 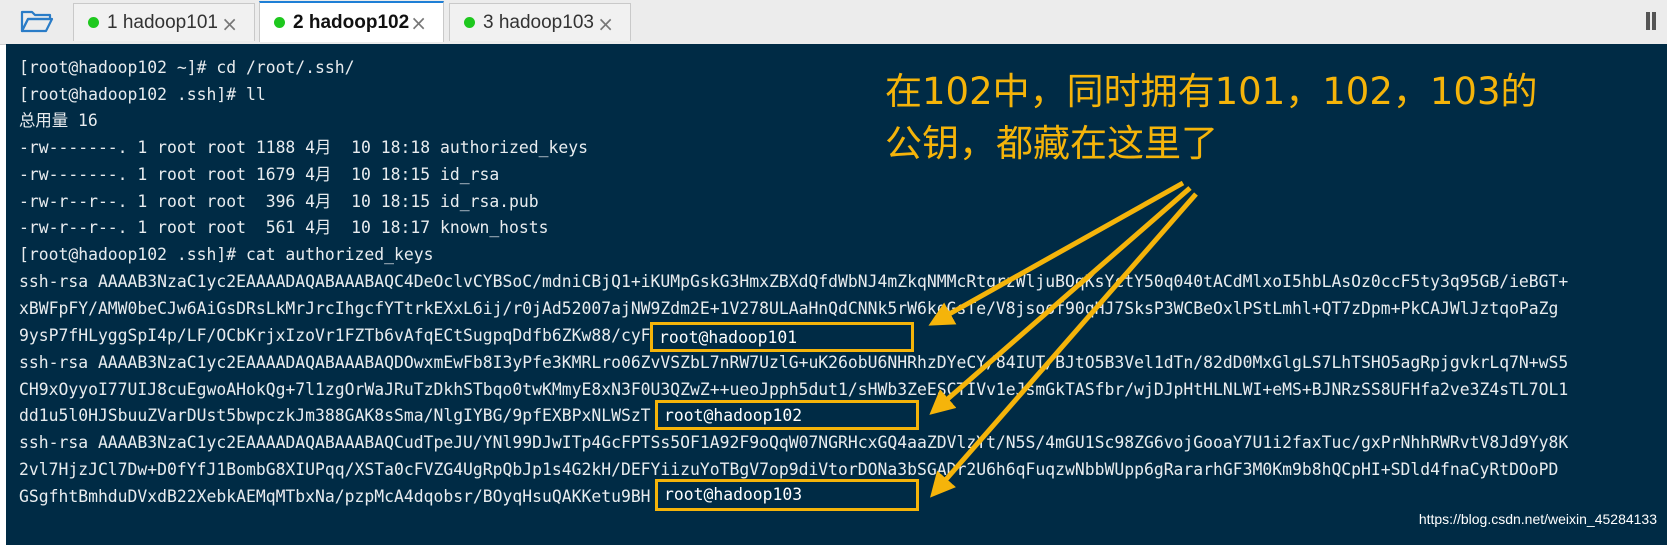 I want to click on annotation-text: 在102中，同时拥有101，102，103的 公钥，都藏在这里了, so click(x=1235, y=118).